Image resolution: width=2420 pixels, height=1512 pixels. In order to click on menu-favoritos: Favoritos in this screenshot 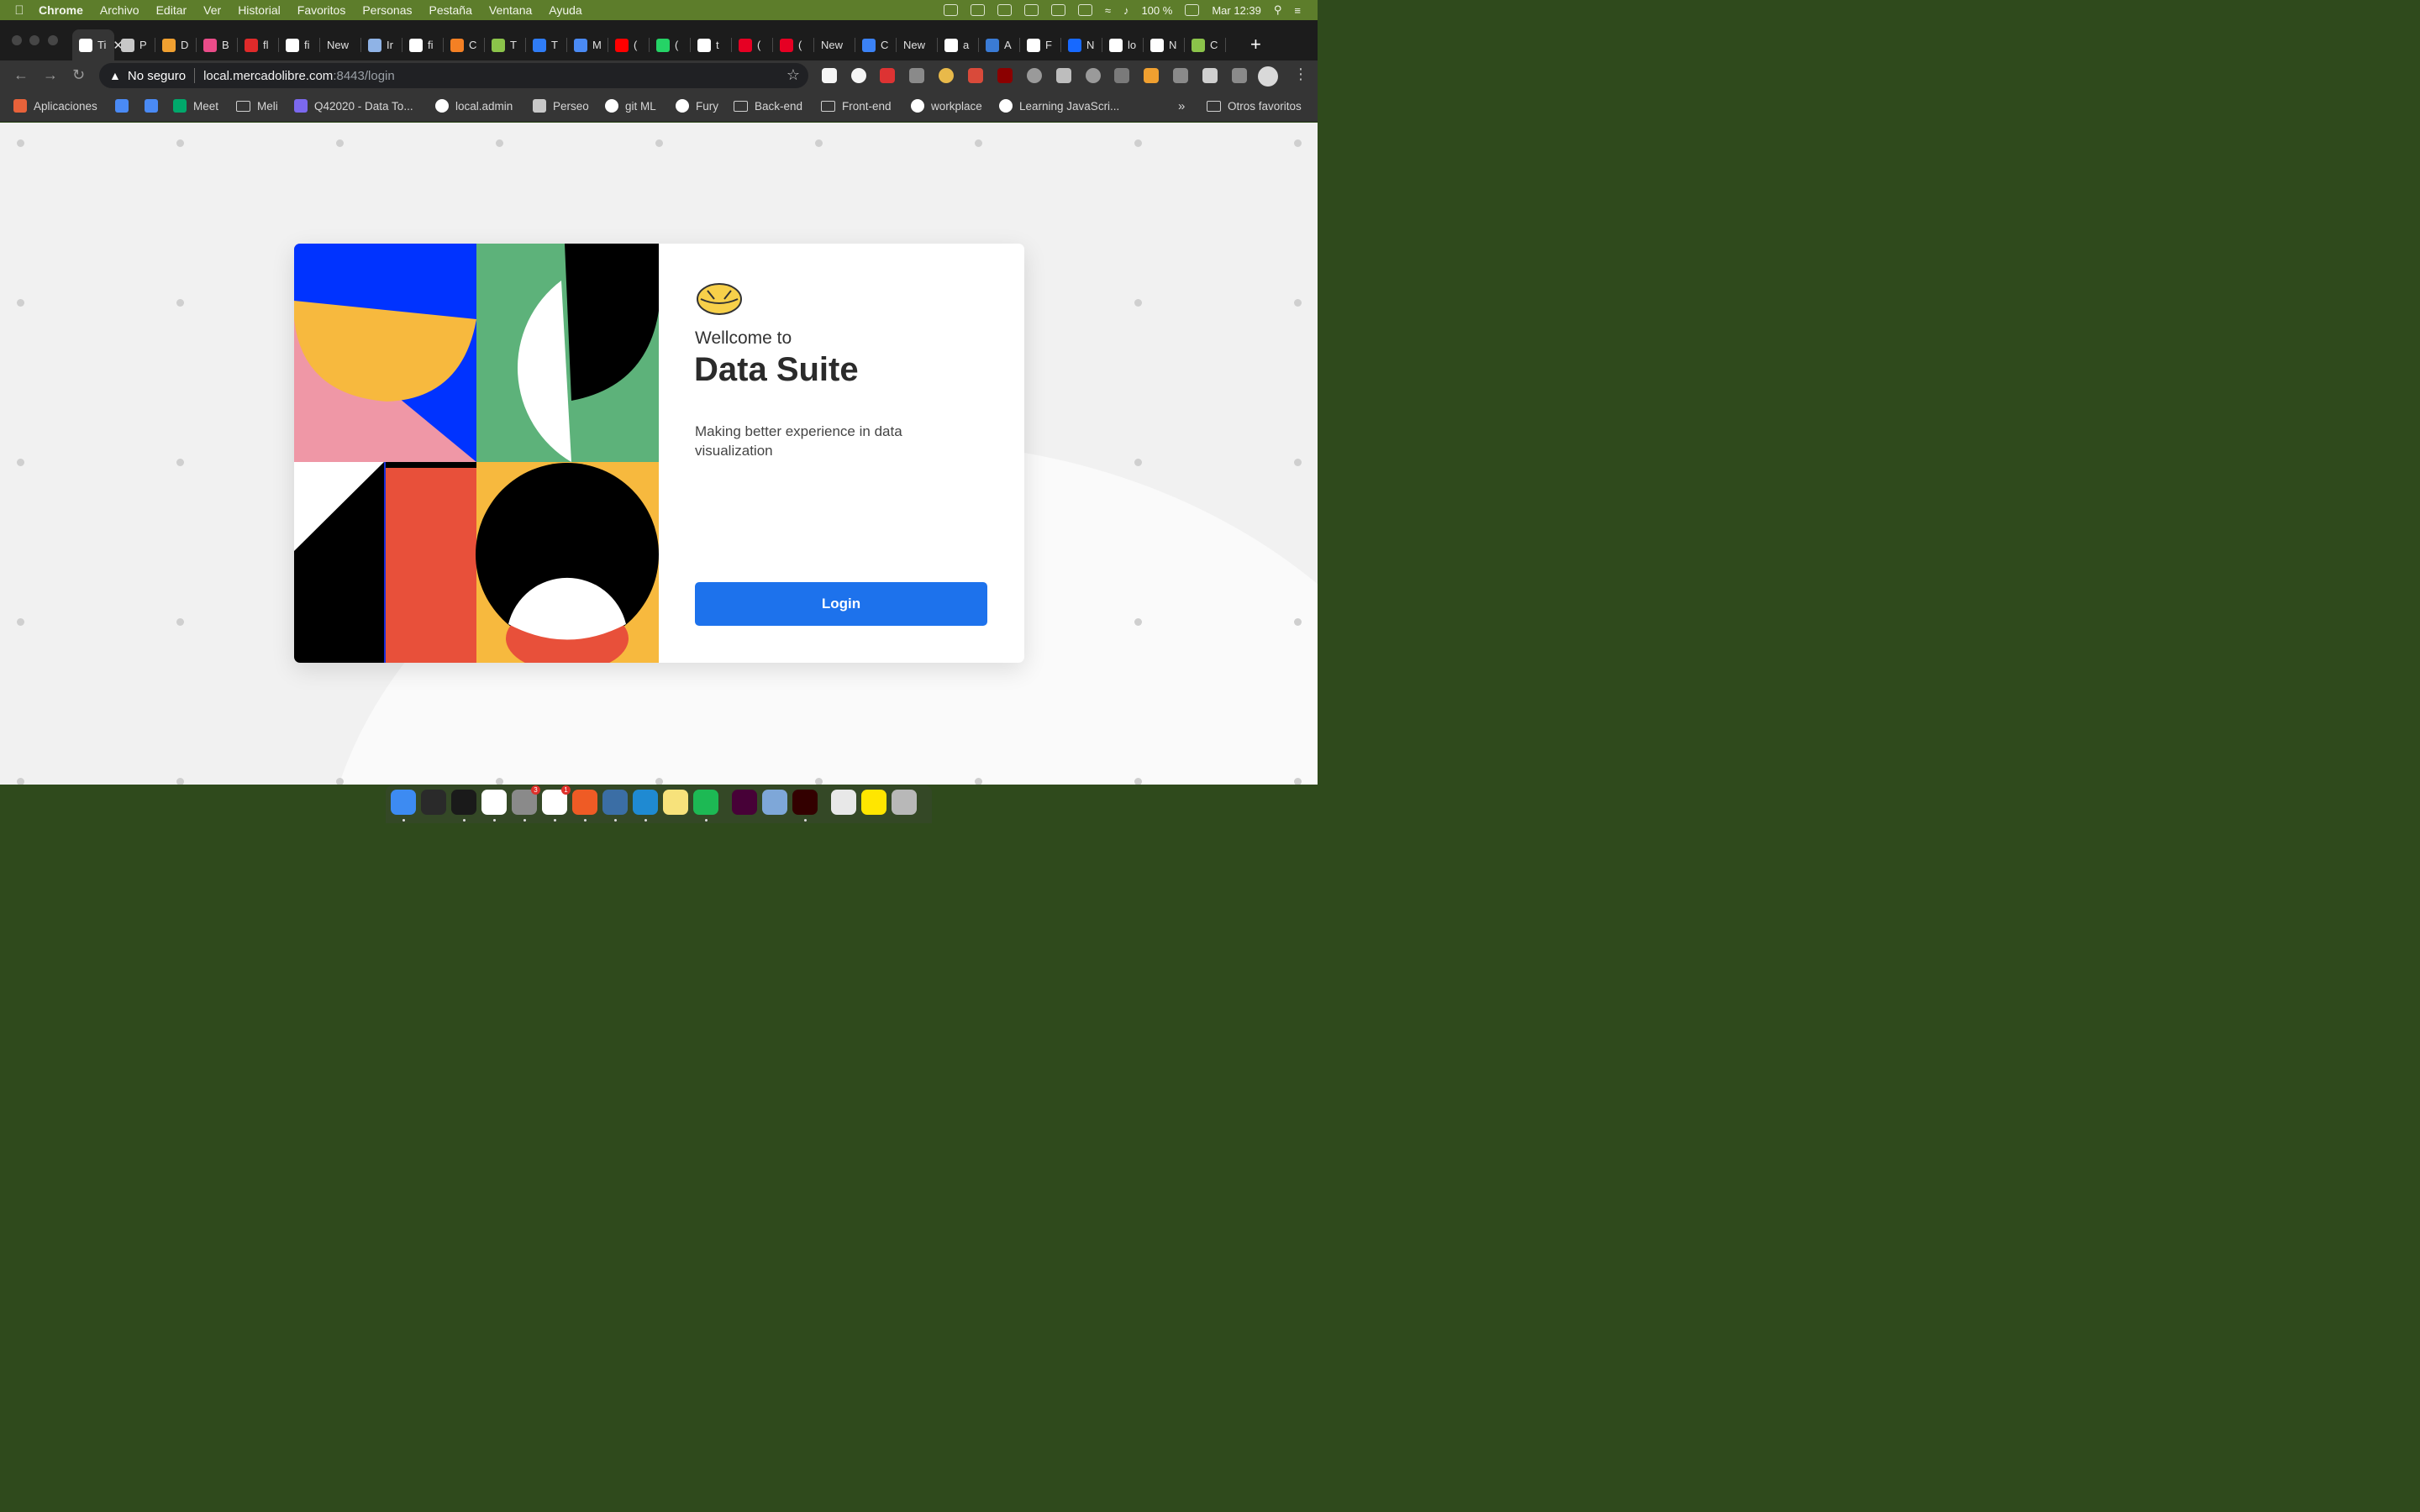, I will do `click(321, 10)`.